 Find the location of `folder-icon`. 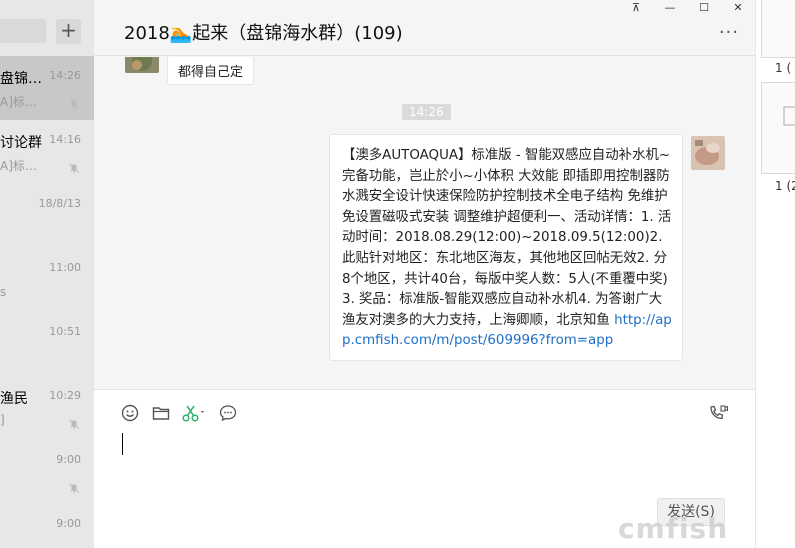

folder-icon is located at coordinates (161, 413).